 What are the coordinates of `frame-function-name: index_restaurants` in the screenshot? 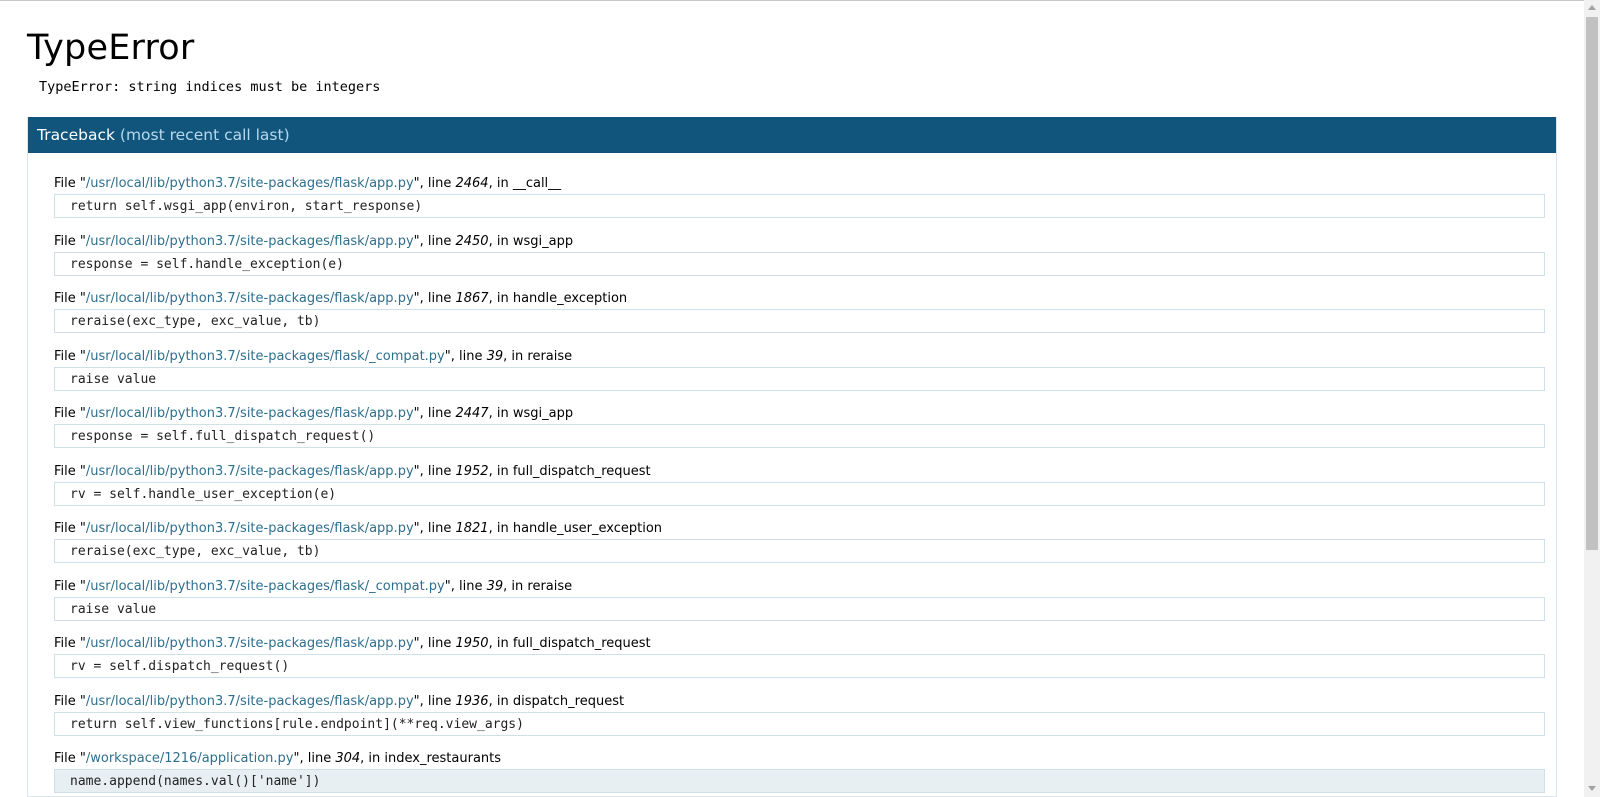 It's located at (443, 758).